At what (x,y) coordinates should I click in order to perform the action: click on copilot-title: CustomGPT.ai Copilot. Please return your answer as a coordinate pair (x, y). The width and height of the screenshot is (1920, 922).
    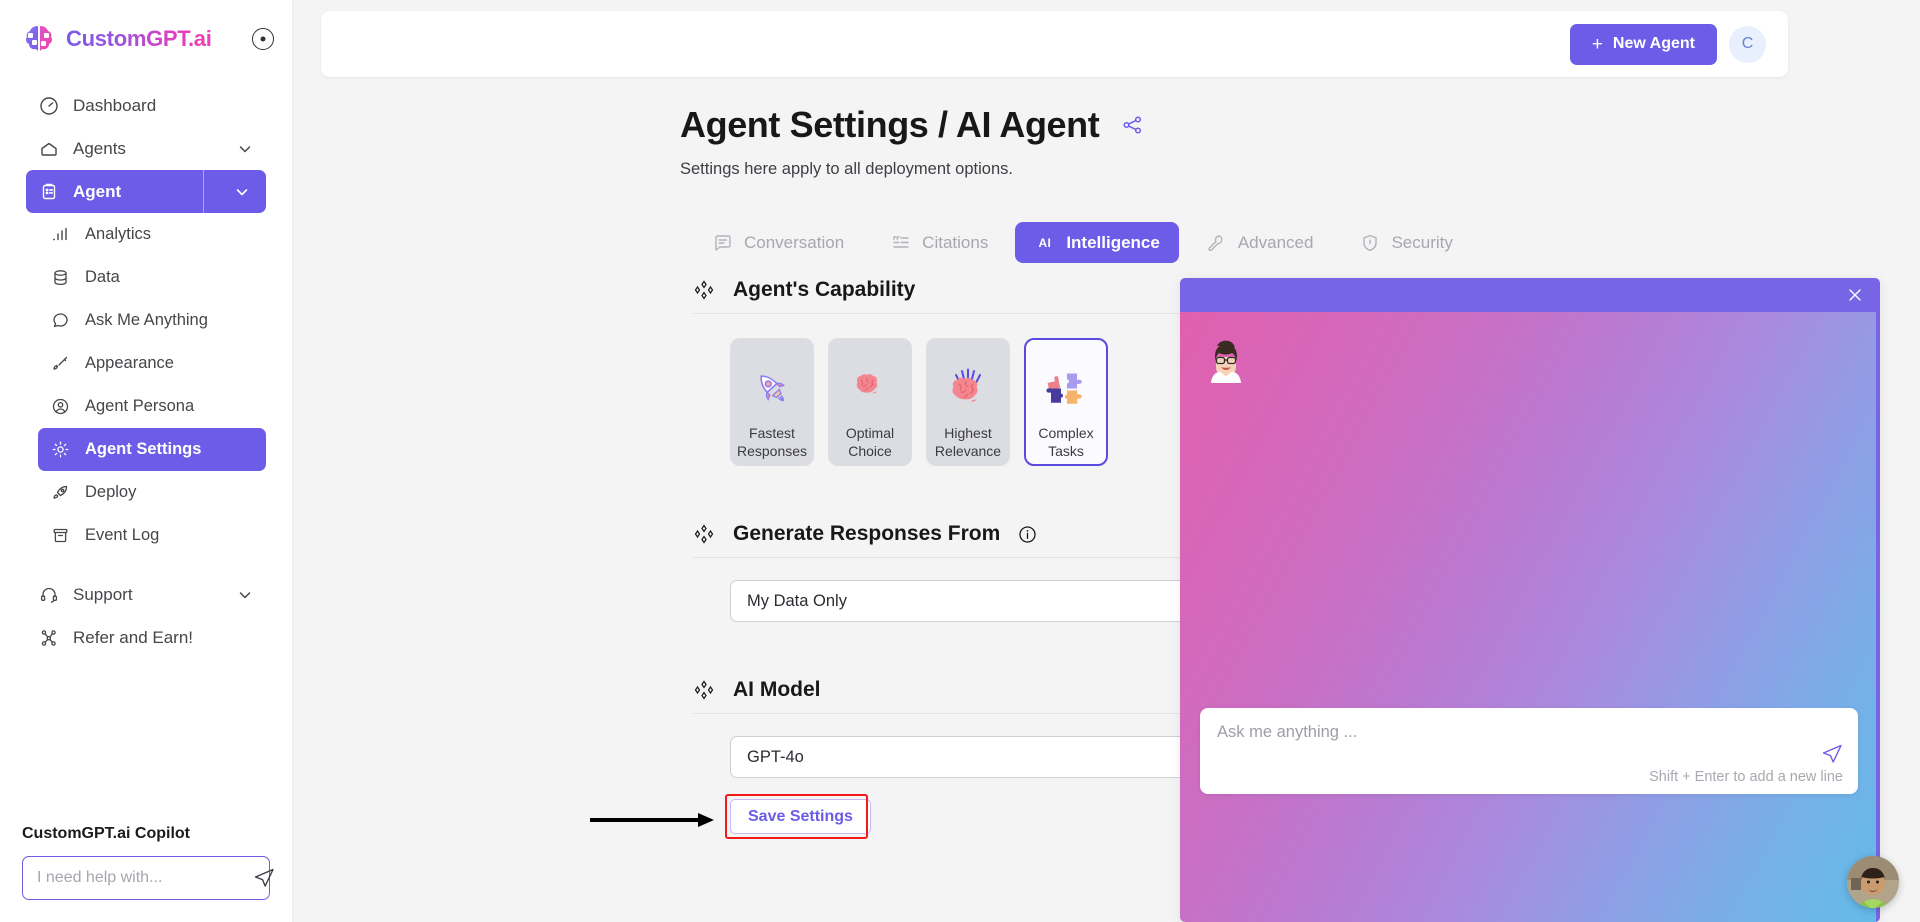
    Looking at the image, I should click on (106, 833).